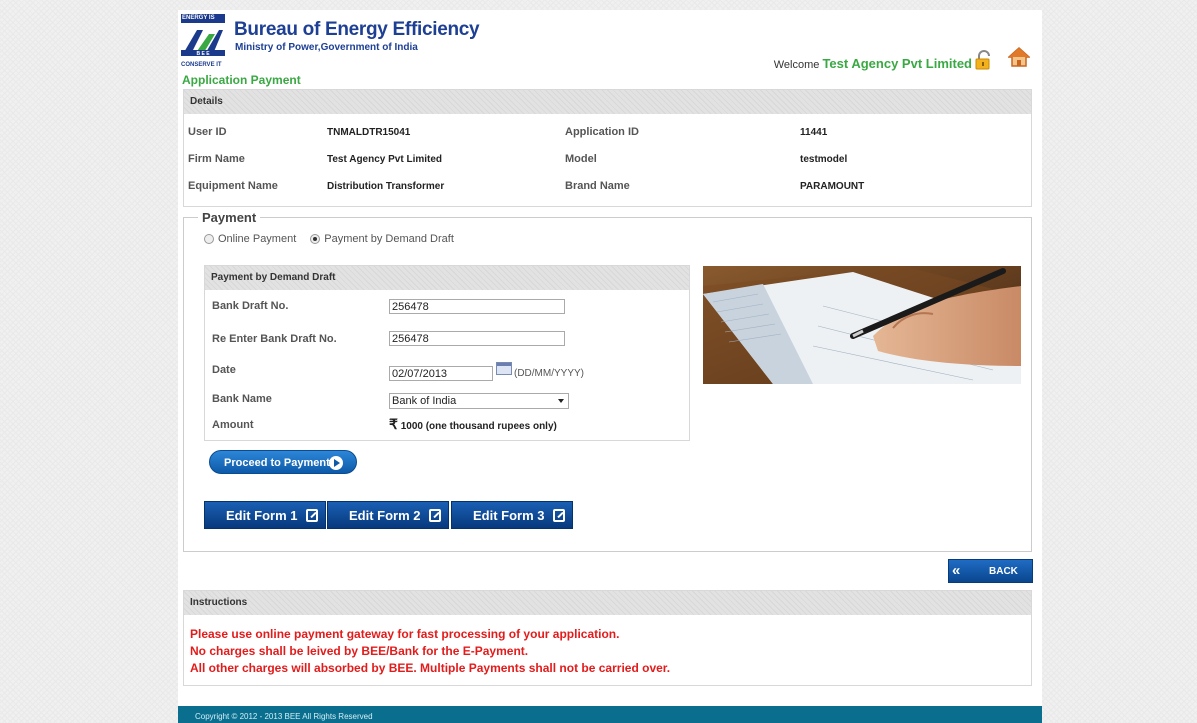 Image resolution: width=1197 pixels, height=723 pixels. What do you see at coordinates (393, 424) in the screenshot?
I see `rupee-symbol: ₹` at bounding box center [393, 424].